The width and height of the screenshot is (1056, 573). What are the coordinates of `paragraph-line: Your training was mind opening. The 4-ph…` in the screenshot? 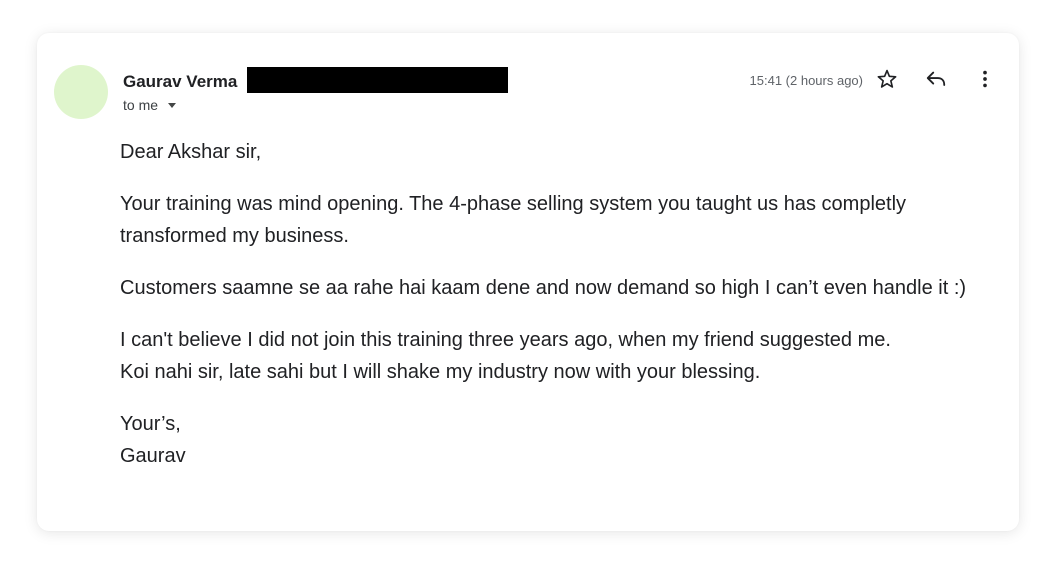 It's located at (513, 204).